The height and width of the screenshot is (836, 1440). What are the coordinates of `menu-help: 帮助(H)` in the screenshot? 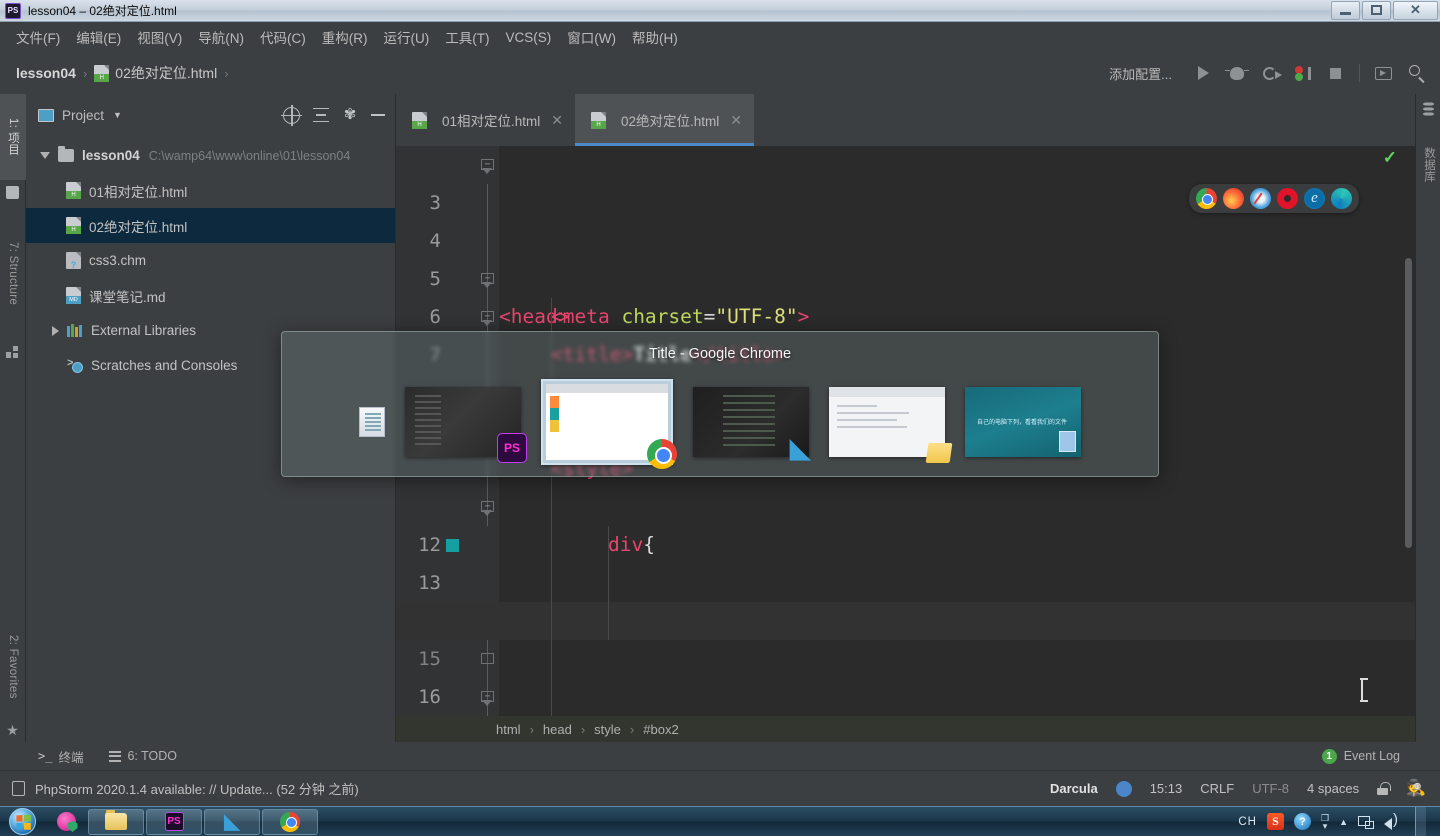 It's located at (655, 37).